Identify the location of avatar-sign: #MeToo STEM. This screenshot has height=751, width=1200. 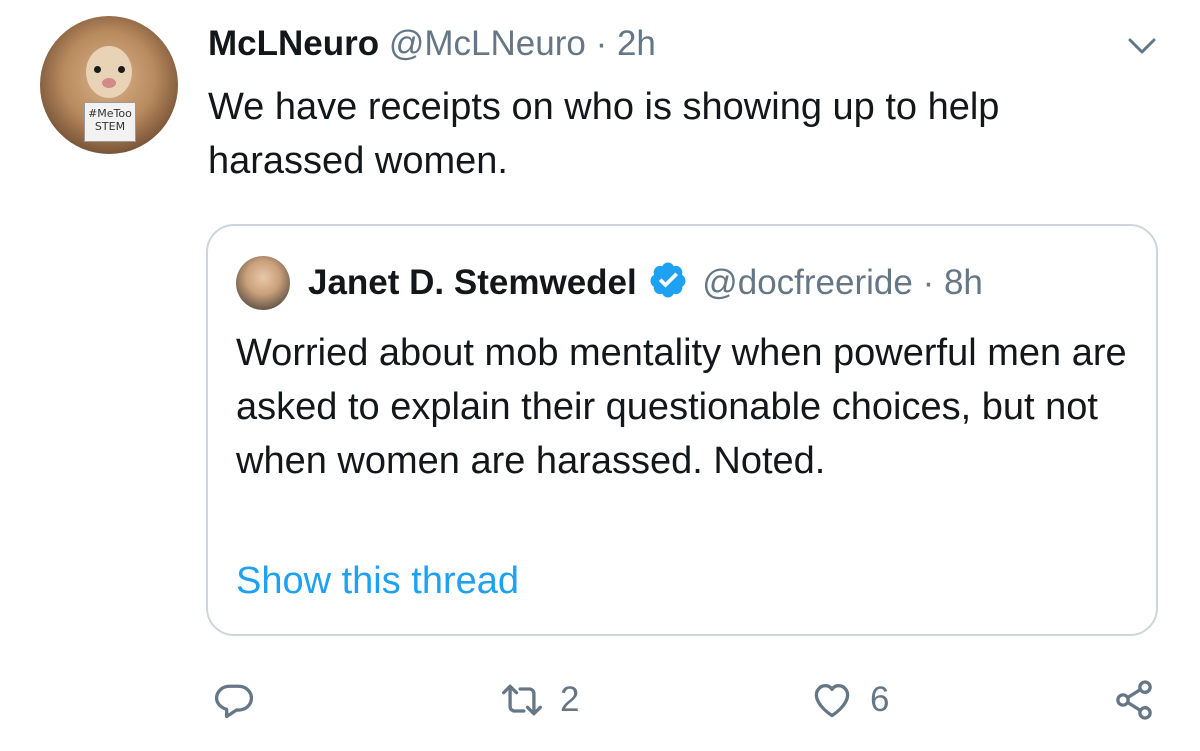
(110, 122).